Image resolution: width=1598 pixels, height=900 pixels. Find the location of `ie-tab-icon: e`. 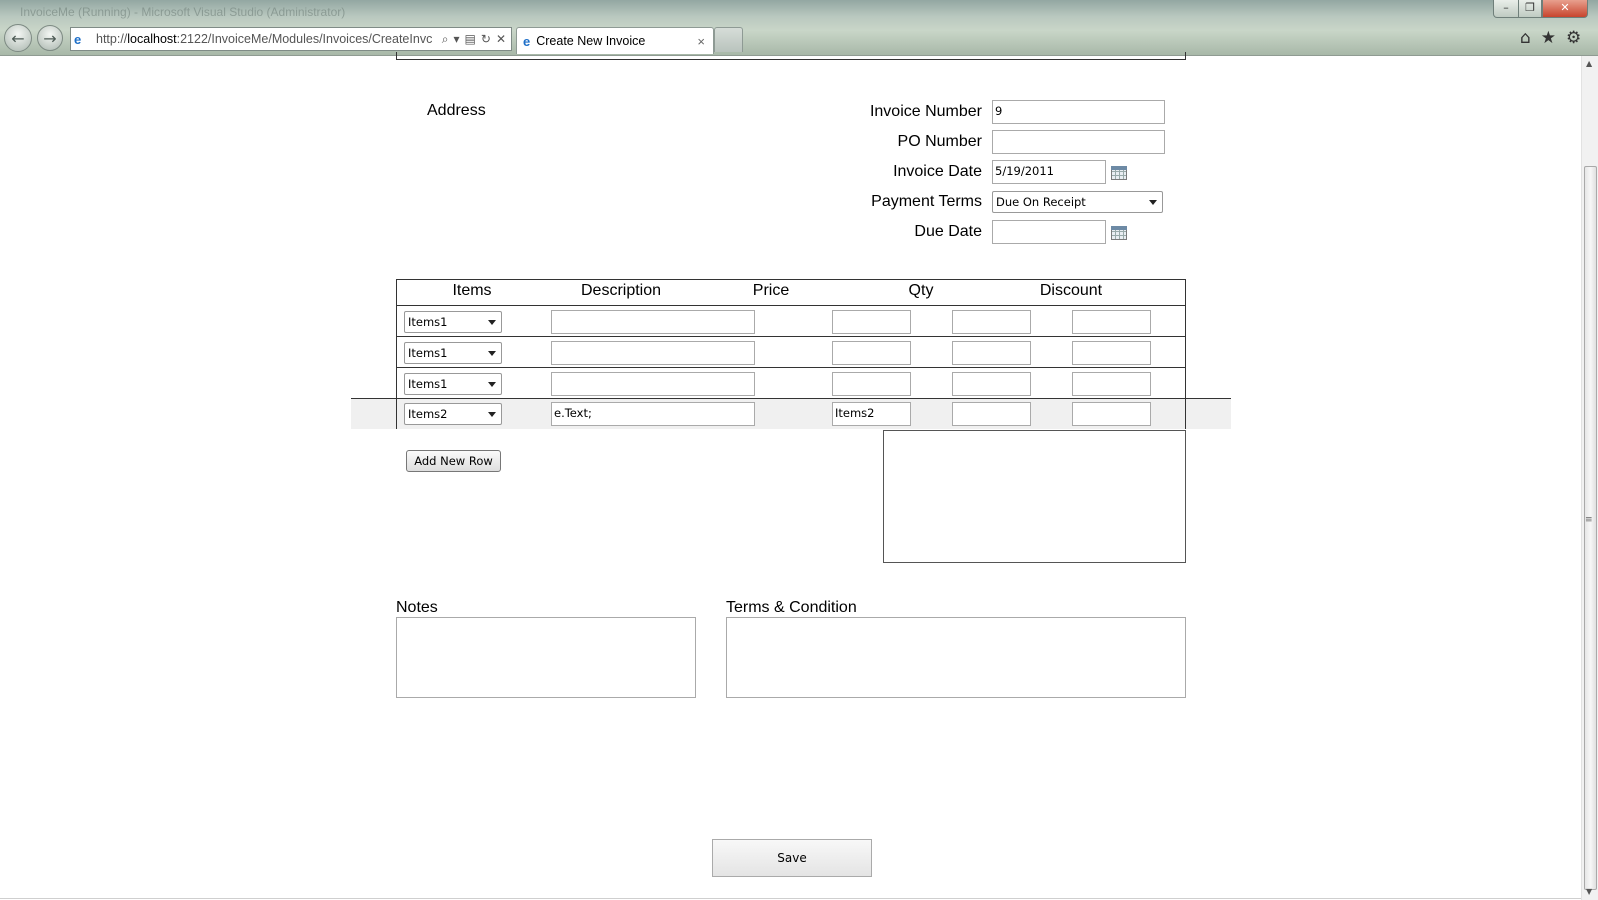

ie-tab-icon: e is located at coordinates (527, 41).